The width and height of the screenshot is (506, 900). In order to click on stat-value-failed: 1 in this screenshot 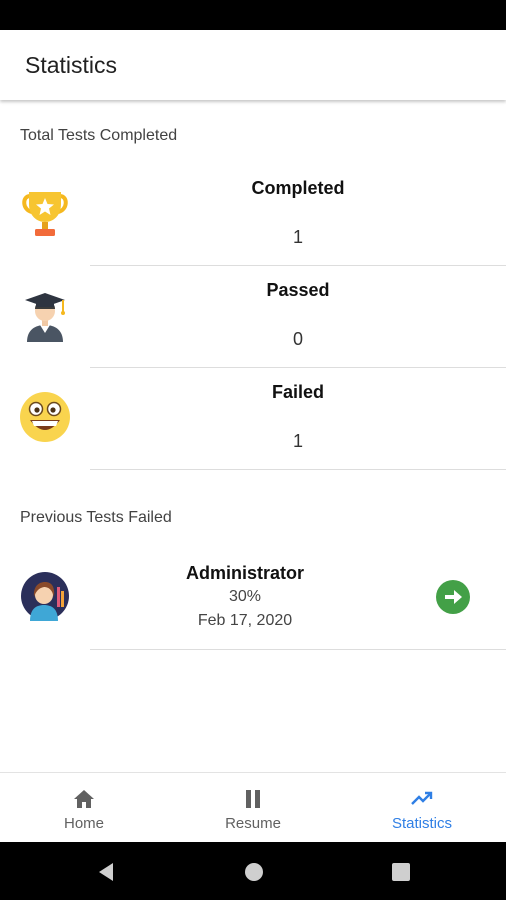, I will do `click(297, 441)`.